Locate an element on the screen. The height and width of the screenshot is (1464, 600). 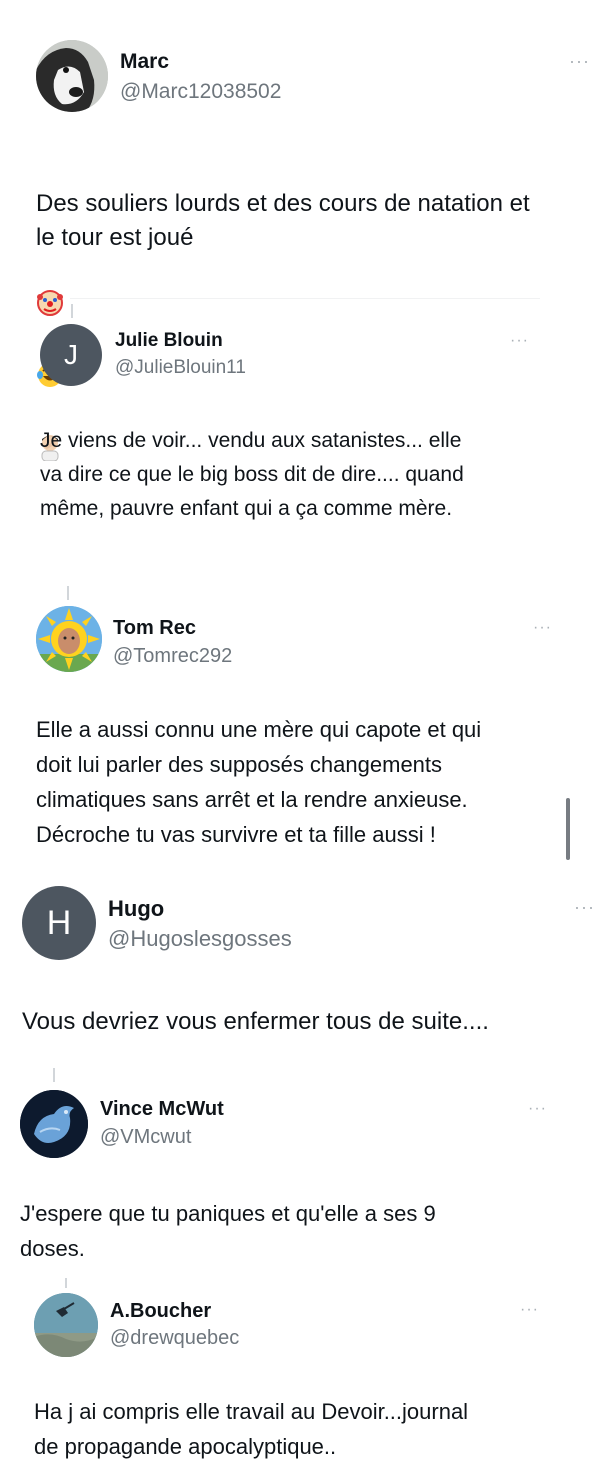
author-name: Julie Blouin is located at coordinates (169, 341).